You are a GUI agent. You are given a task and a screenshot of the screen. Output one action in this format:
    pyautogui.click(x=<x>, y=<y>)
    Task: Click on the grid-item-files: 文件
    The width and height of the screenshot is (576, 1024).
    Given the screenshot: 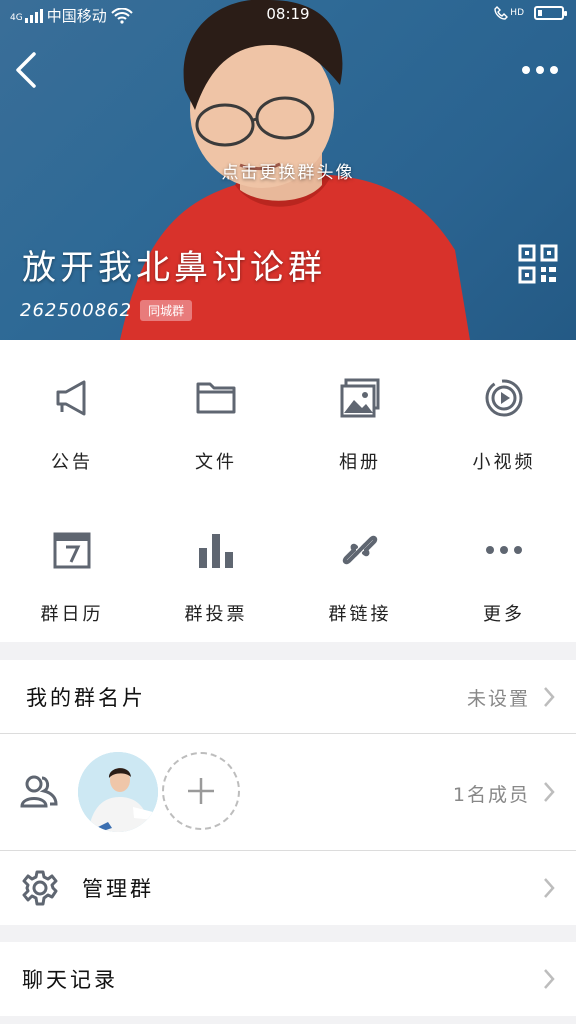 What is the action you would take?
    pyautogui.click(x=216, y=415)
    